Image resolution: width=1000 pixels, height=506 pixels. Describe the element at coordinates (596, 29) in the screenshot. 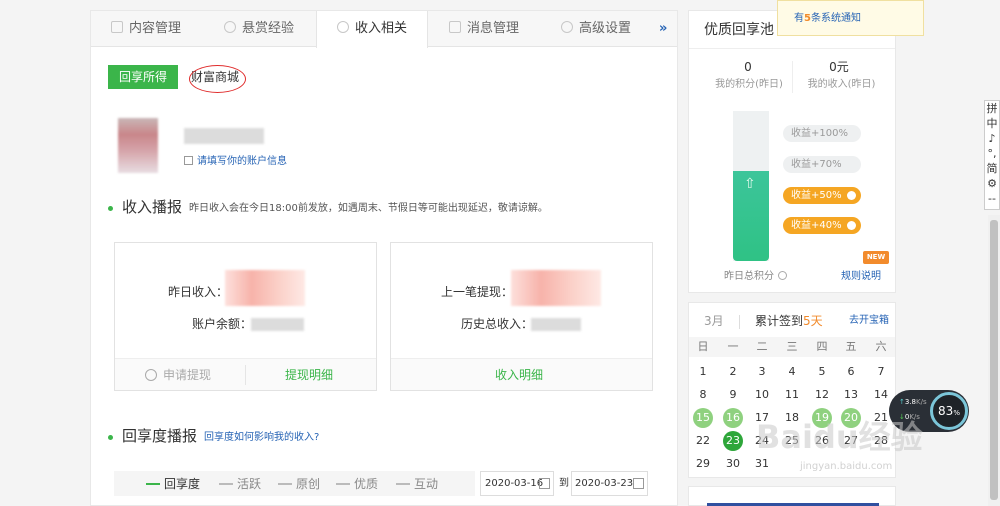

I see `tab-advanced: 高级设置` at that location.